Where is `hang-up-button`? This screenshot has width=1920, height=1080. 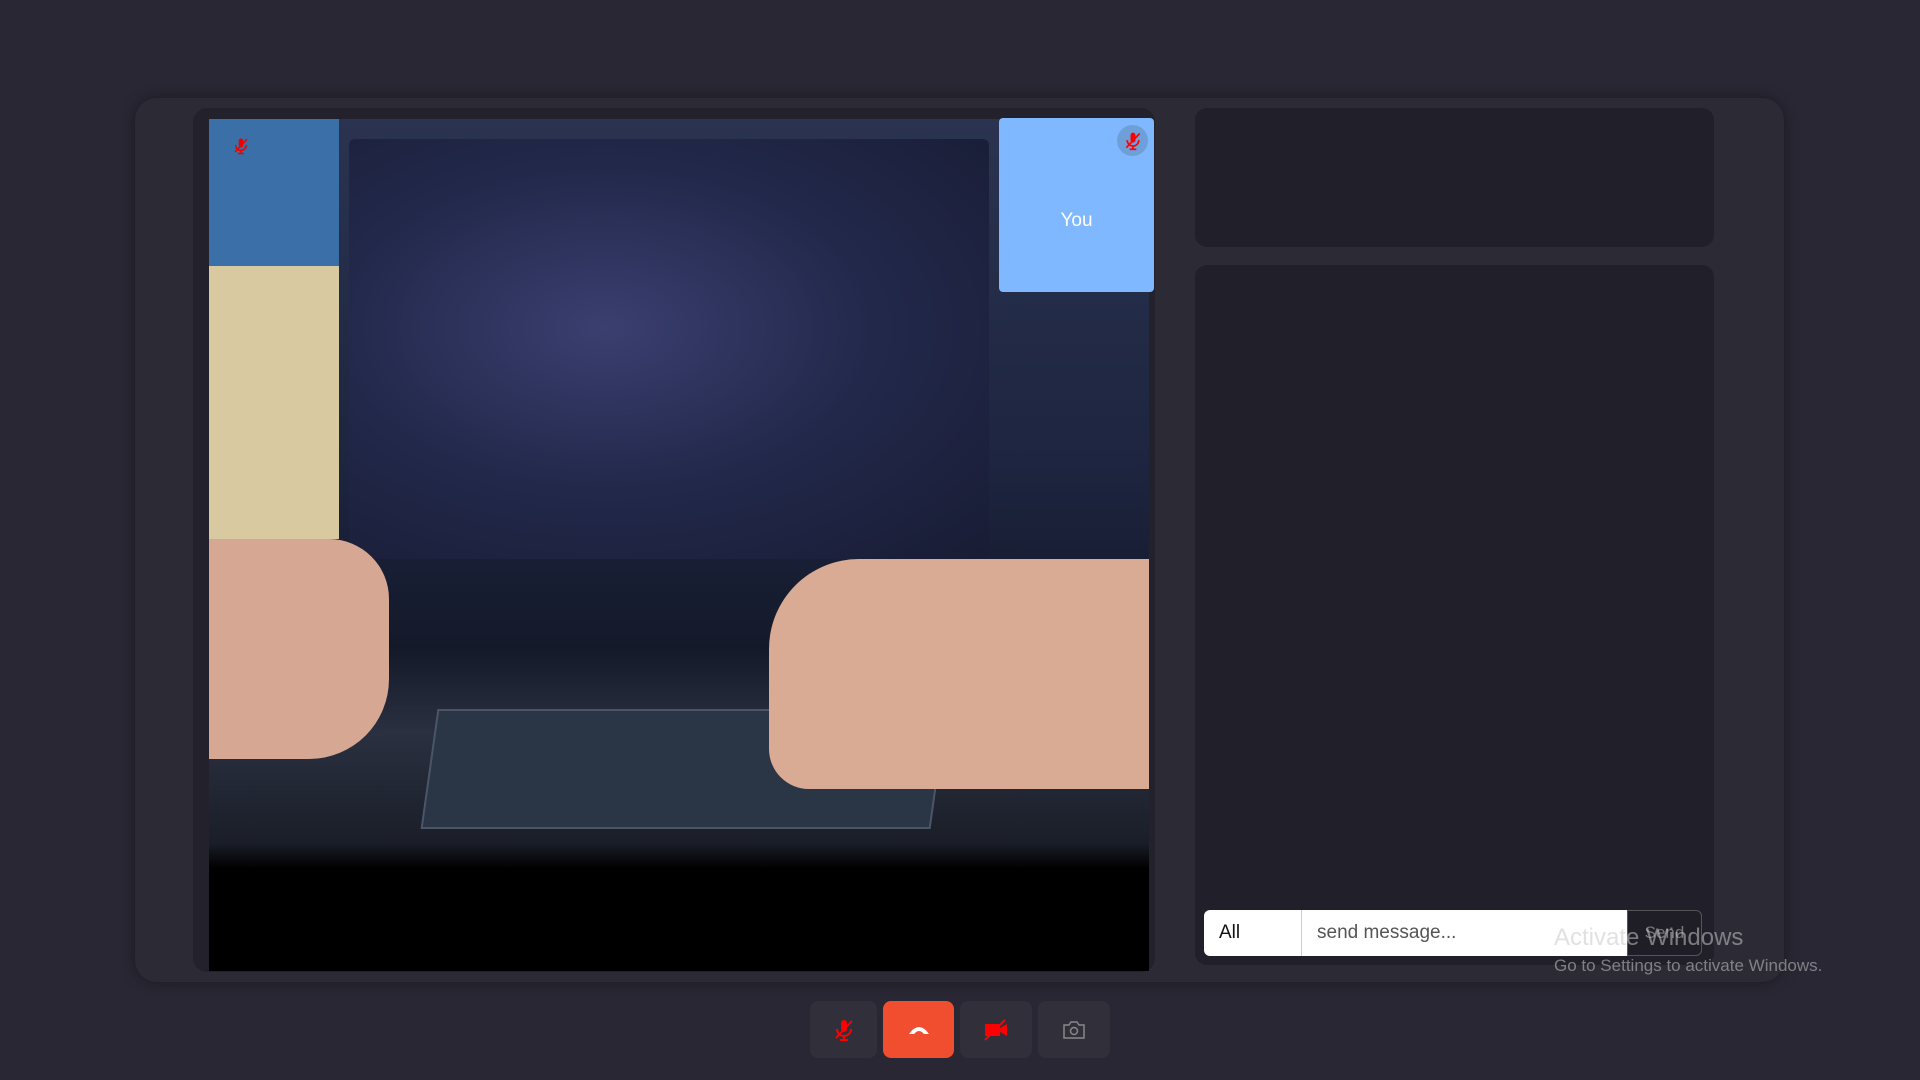 hang-up-button is located at coordinates (918, 1029).